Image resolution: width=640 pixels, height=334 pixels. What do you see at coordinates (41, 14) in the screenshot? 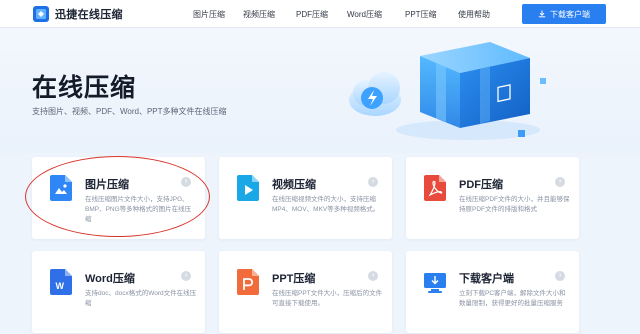
I see `logo-icon` at bounding box center [41, 14].